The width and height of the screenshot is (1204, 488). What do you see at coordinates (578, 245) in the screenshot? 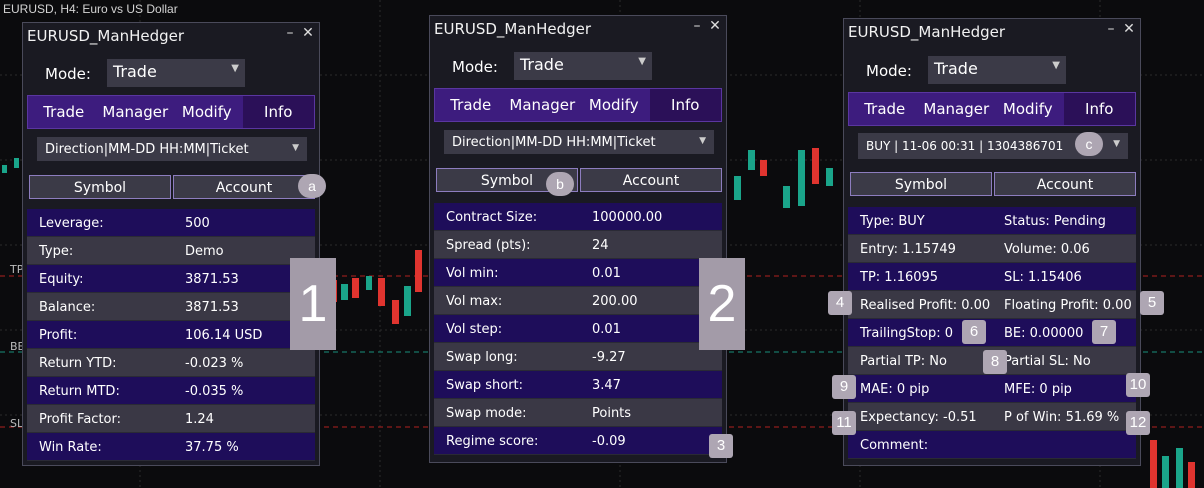
I see `table-row: Spread (pts): 24` at bounding box center [578, 245].